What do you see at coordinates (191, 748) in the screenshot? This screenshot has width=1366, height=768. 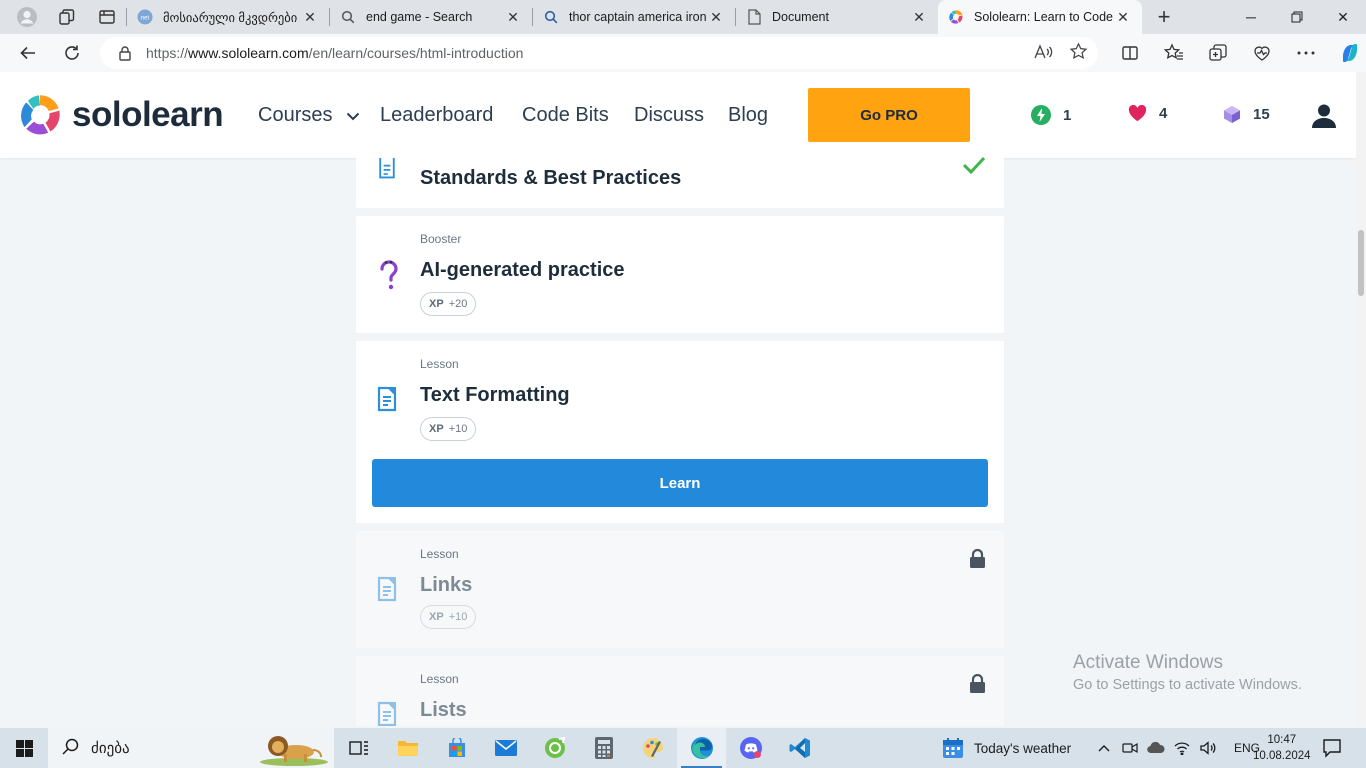 I see `taskbar-search-box: ძიება` at bounding box center [191, 748].